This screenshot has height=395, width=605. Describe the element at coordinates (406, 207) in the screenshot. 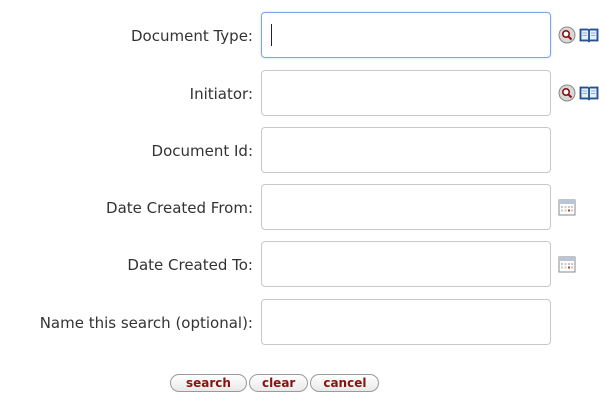

I see `date-created-from-input` at that location.